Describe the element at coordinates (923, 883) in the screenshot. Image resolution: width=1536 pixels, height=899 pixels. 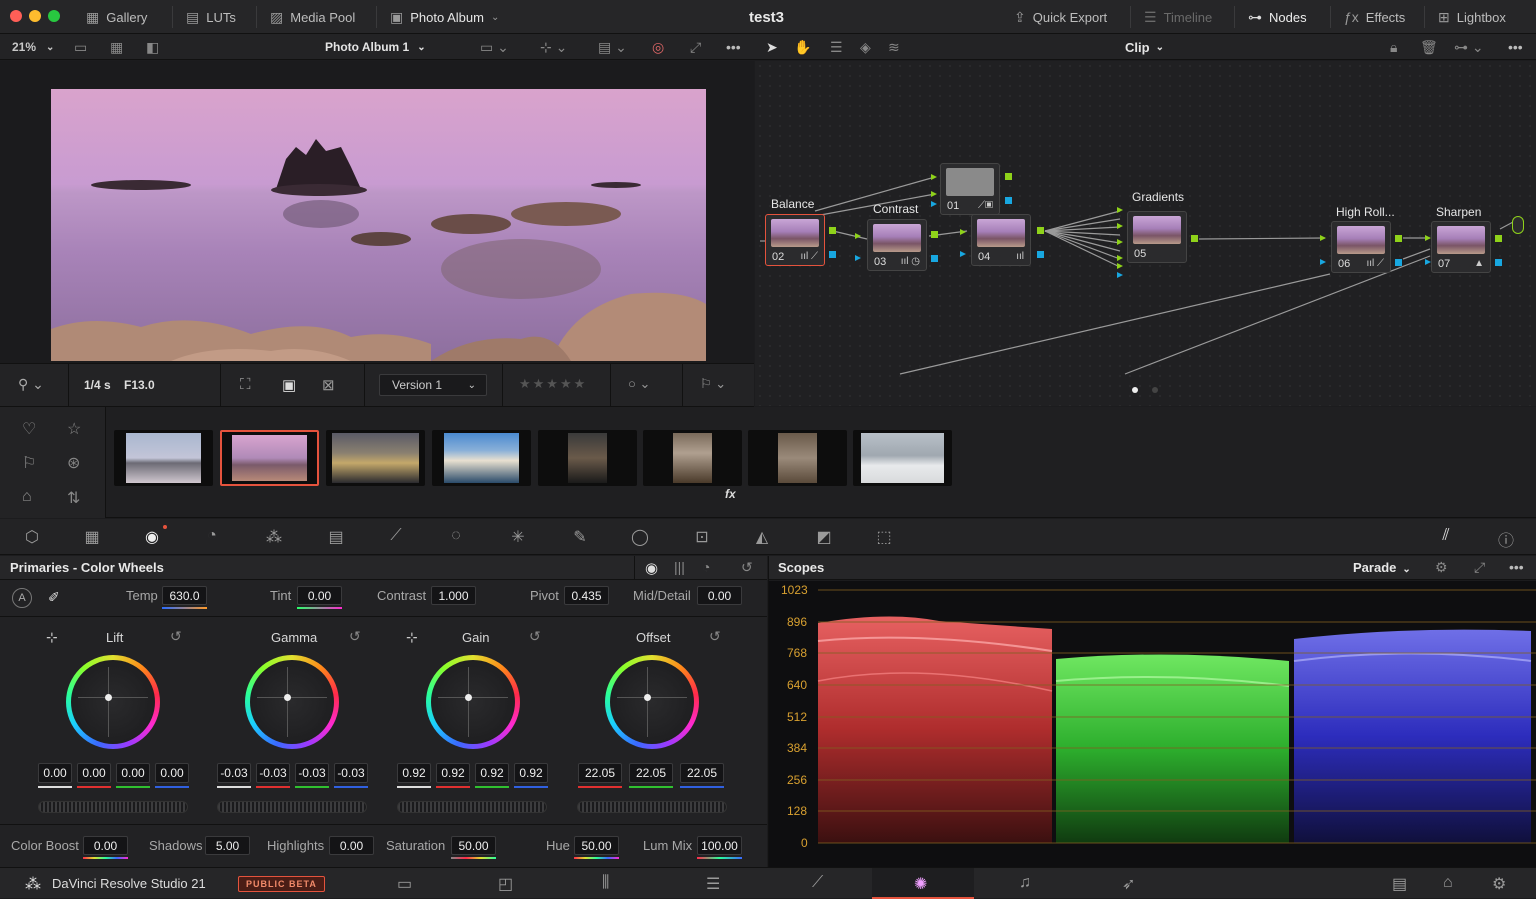
I see `color-page-tab: ✺` at that location.